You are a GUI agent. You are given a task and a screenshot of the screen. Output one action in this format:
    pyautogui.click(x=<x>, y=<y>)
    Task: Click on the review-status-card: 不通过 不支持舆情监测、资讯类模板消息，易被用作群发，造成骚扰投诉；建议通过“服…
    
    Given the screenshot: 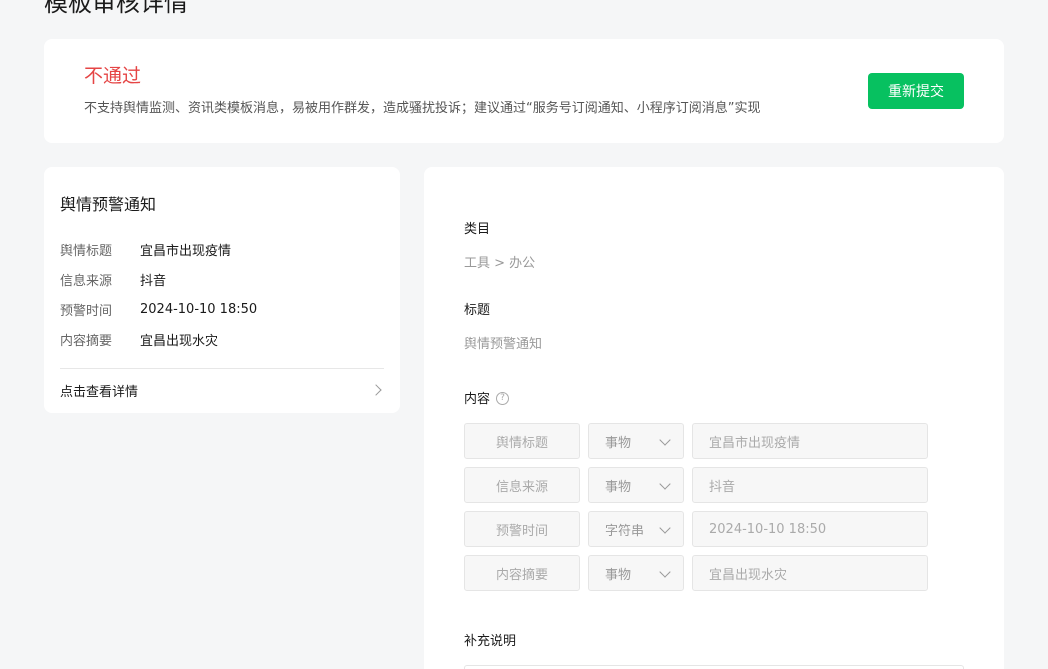 What is the action you would take?
    pyautogui.click(x=524, y=91)
    